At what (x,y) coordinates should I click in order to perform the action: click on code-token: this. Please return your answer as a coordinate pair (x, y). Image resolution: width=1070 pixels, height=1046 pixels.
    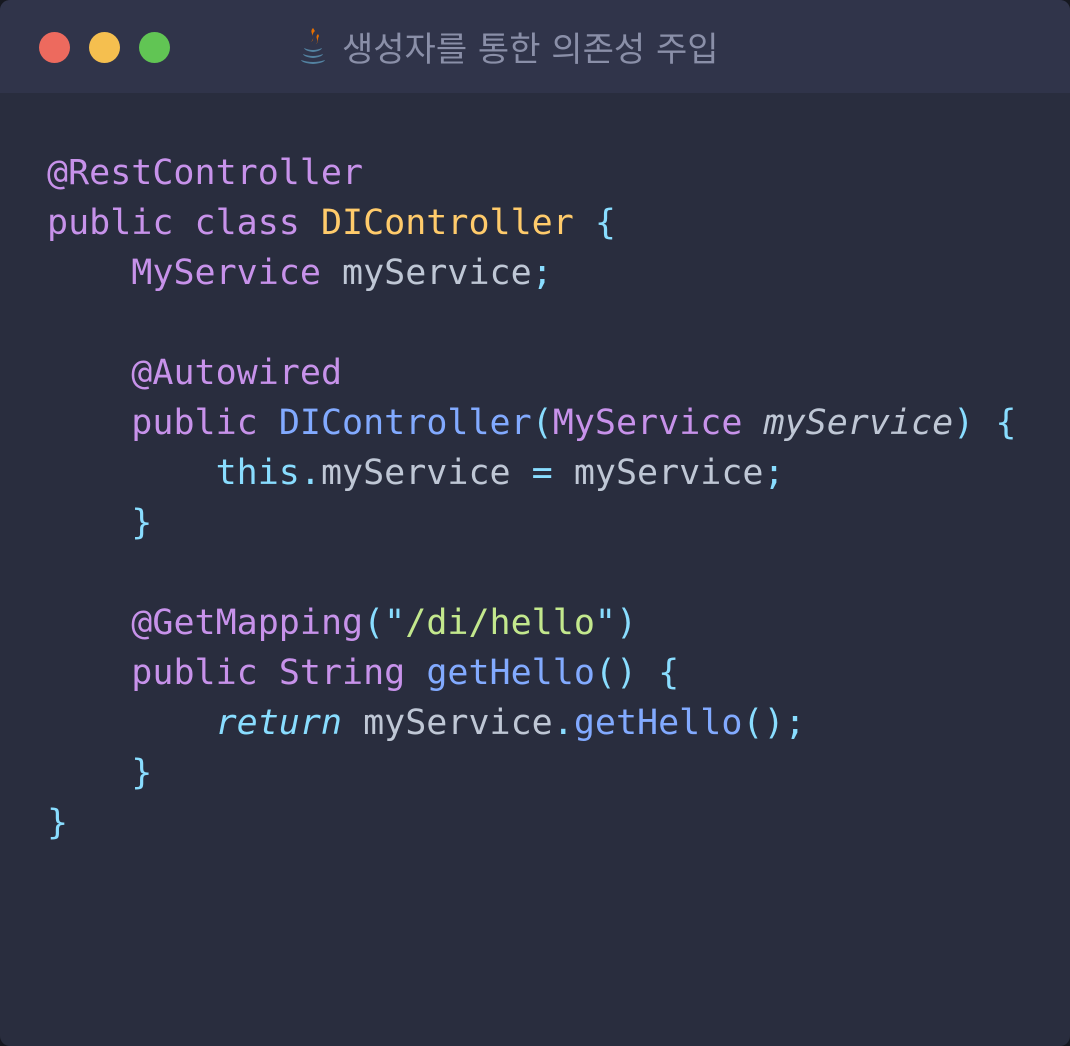
    Looking at the image, I should click on (257, 473).